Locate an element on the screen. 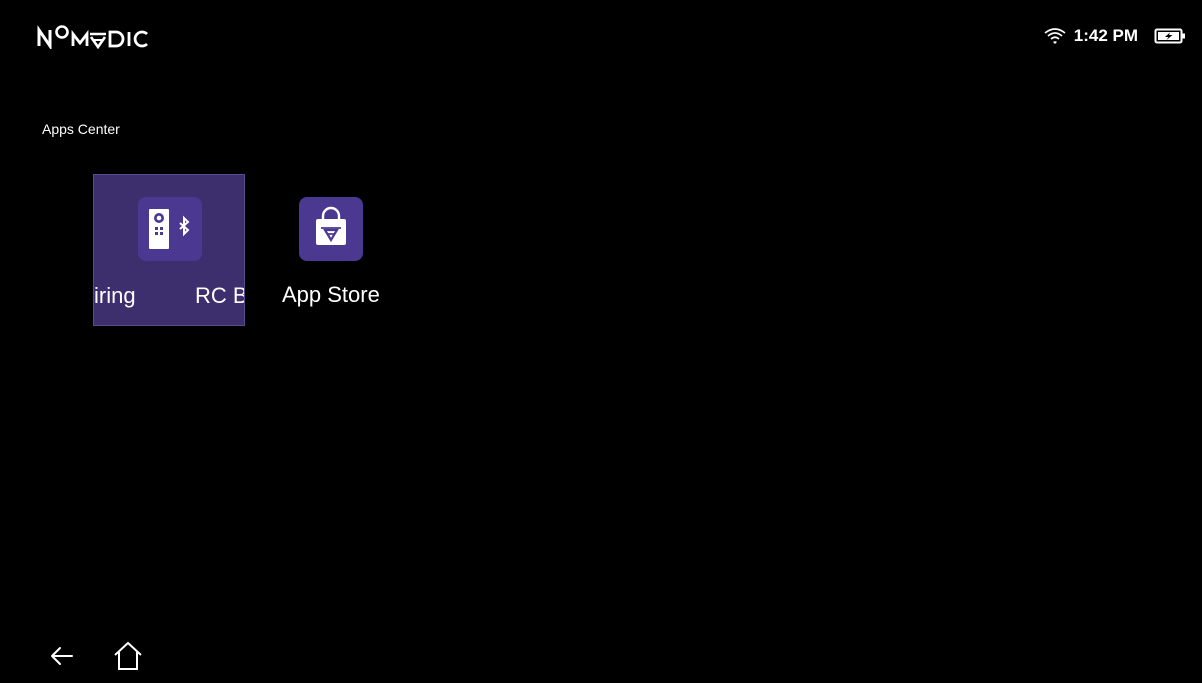 This screenshot has height=683, width=1202. nomvdic-logo is located at coordinates (92, 37).